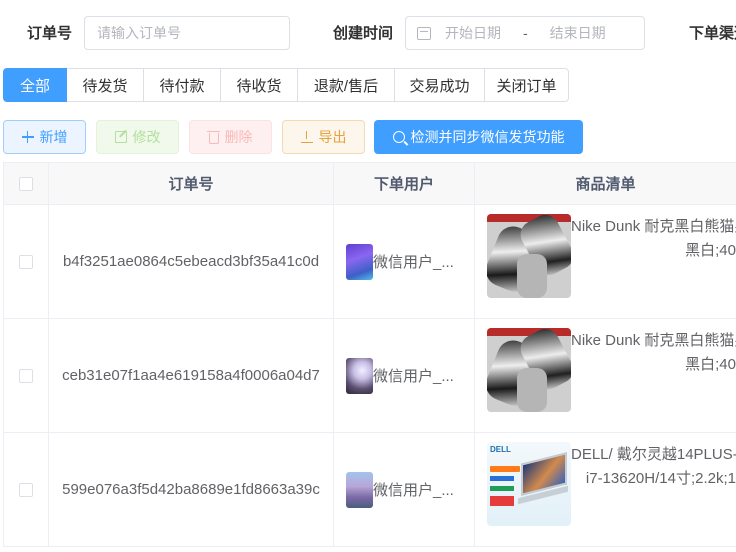  I want to click on add-button-label: 新增, so click(53, 137).